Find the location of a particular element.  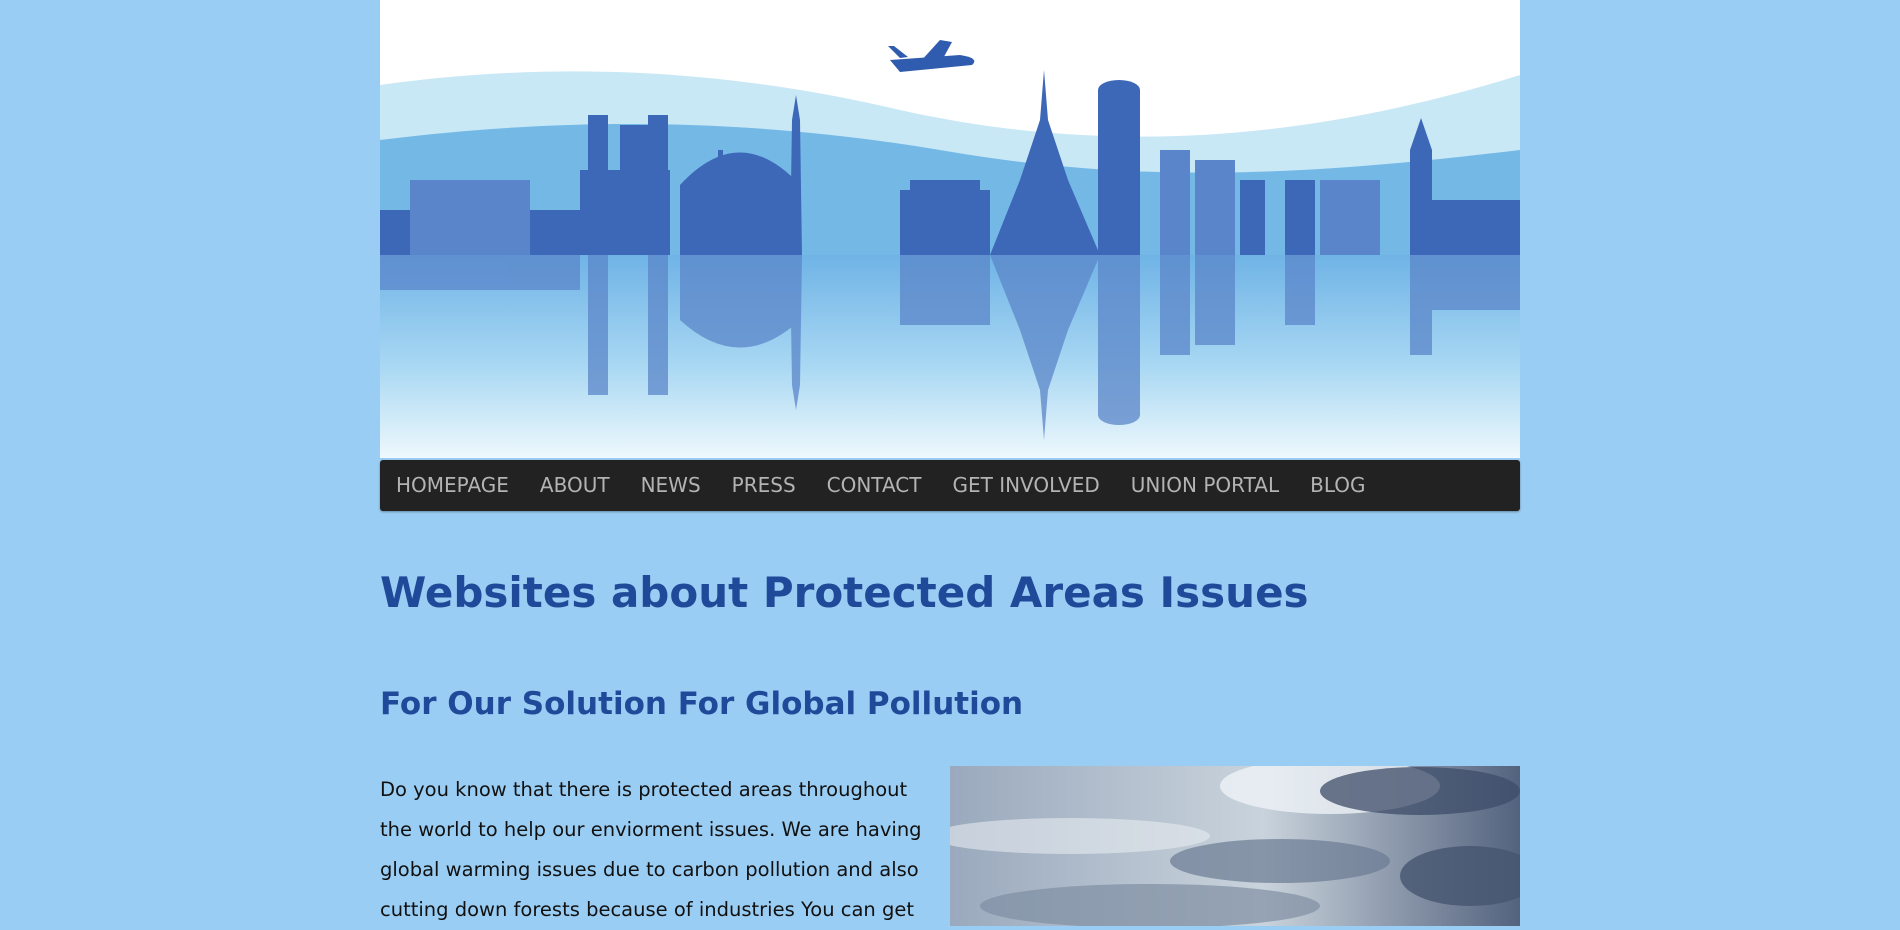

section-heading: For Our Solution For Global Pollution is located at coordinates (702, 704).